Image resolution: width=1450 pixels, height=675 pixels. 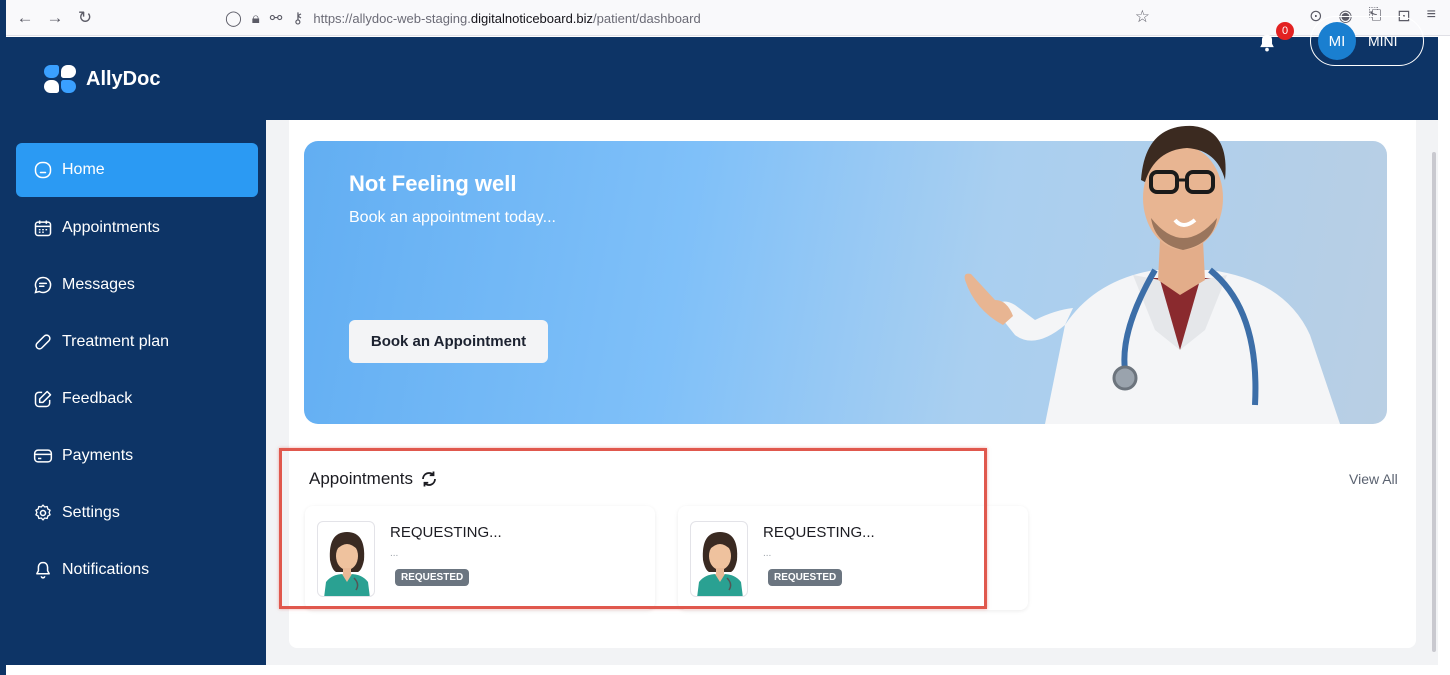 What do you see at coordinates (1267, 43) in the screenshot?
I see `notification-bell-icon` at bounding box center [1267, 43].